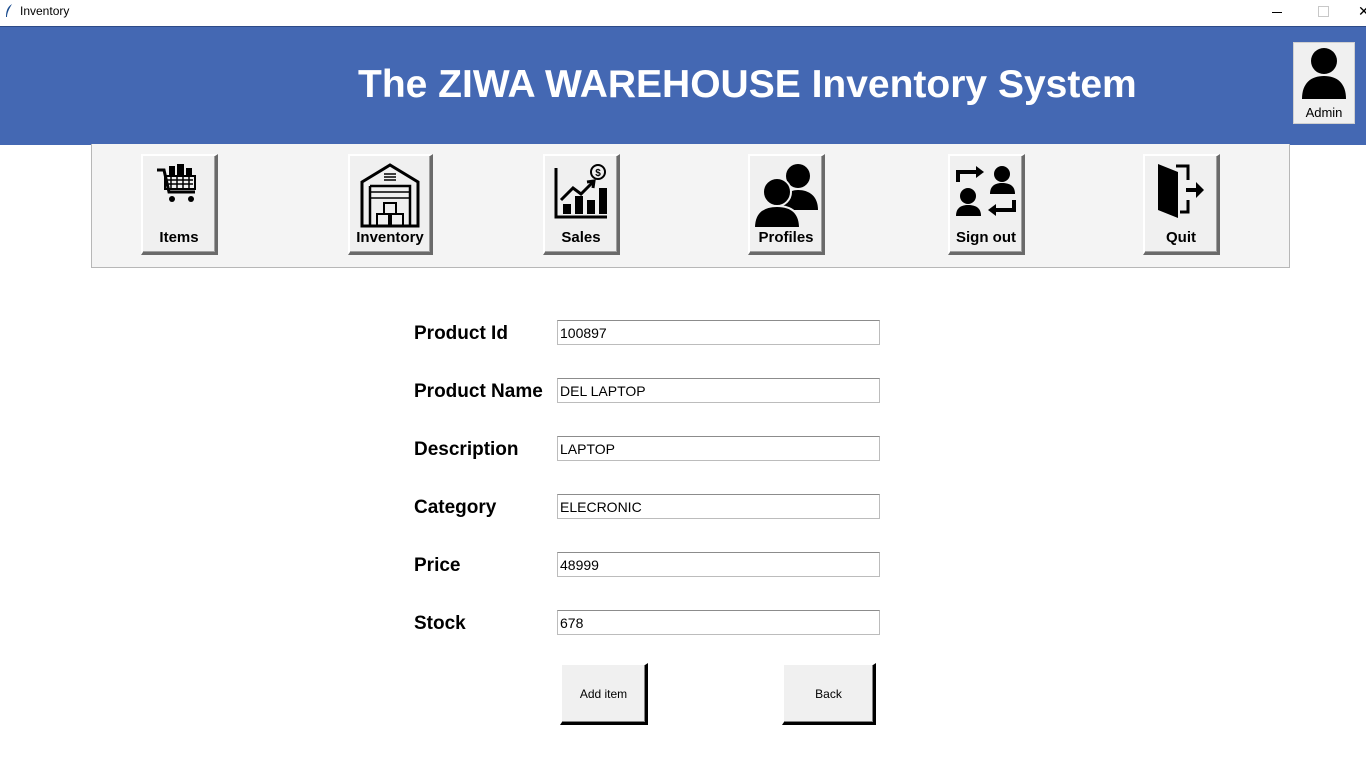  What do you see at coordinates (390, 195) in the screenshot?
I see `warehouse-icon` at bounding box center [390, 195].